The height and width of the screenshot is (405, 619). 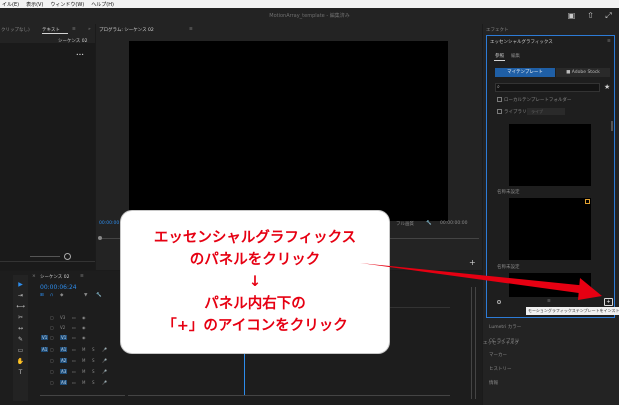 I want to click on arrow-head, so click(x=590, y=289).